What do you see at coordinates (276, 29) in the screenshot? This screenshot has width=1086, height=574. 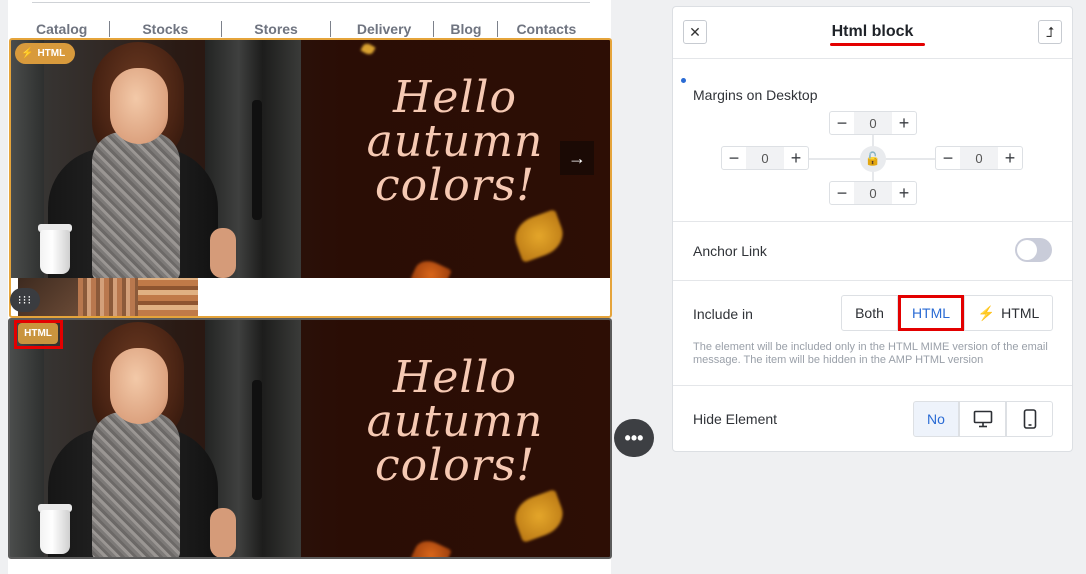 I see `nav-item-stores: Stores` at bounding box center [276, 29].